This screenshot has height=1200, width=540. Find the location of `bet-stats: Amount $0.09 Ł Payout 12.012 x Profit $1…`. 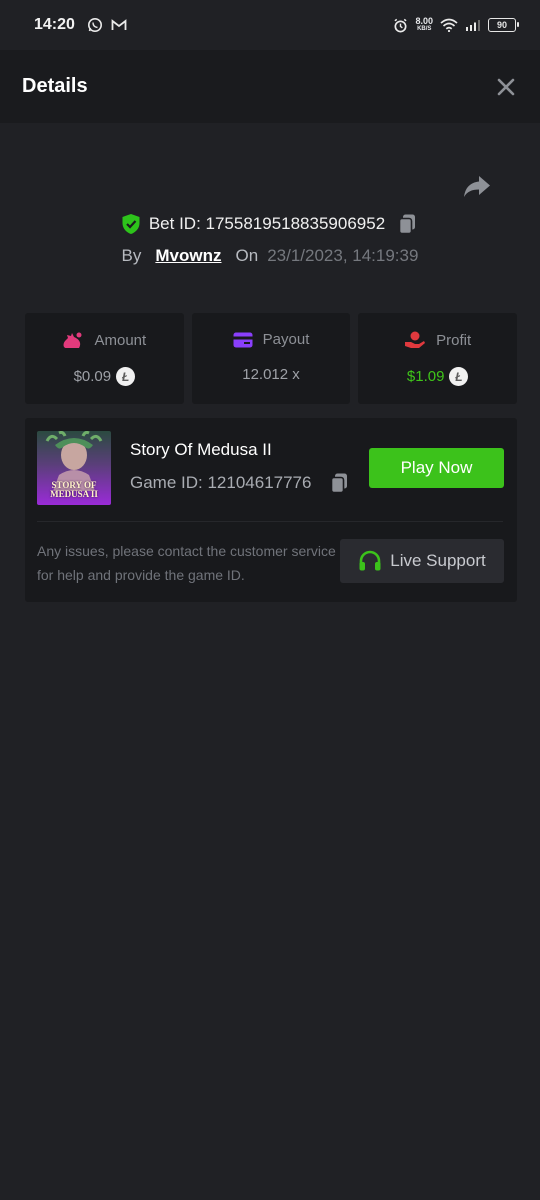

bet-stats: Amount $0.09 Ł Payout 12.012 x Profit $1… is located at coordinates (271, 358).